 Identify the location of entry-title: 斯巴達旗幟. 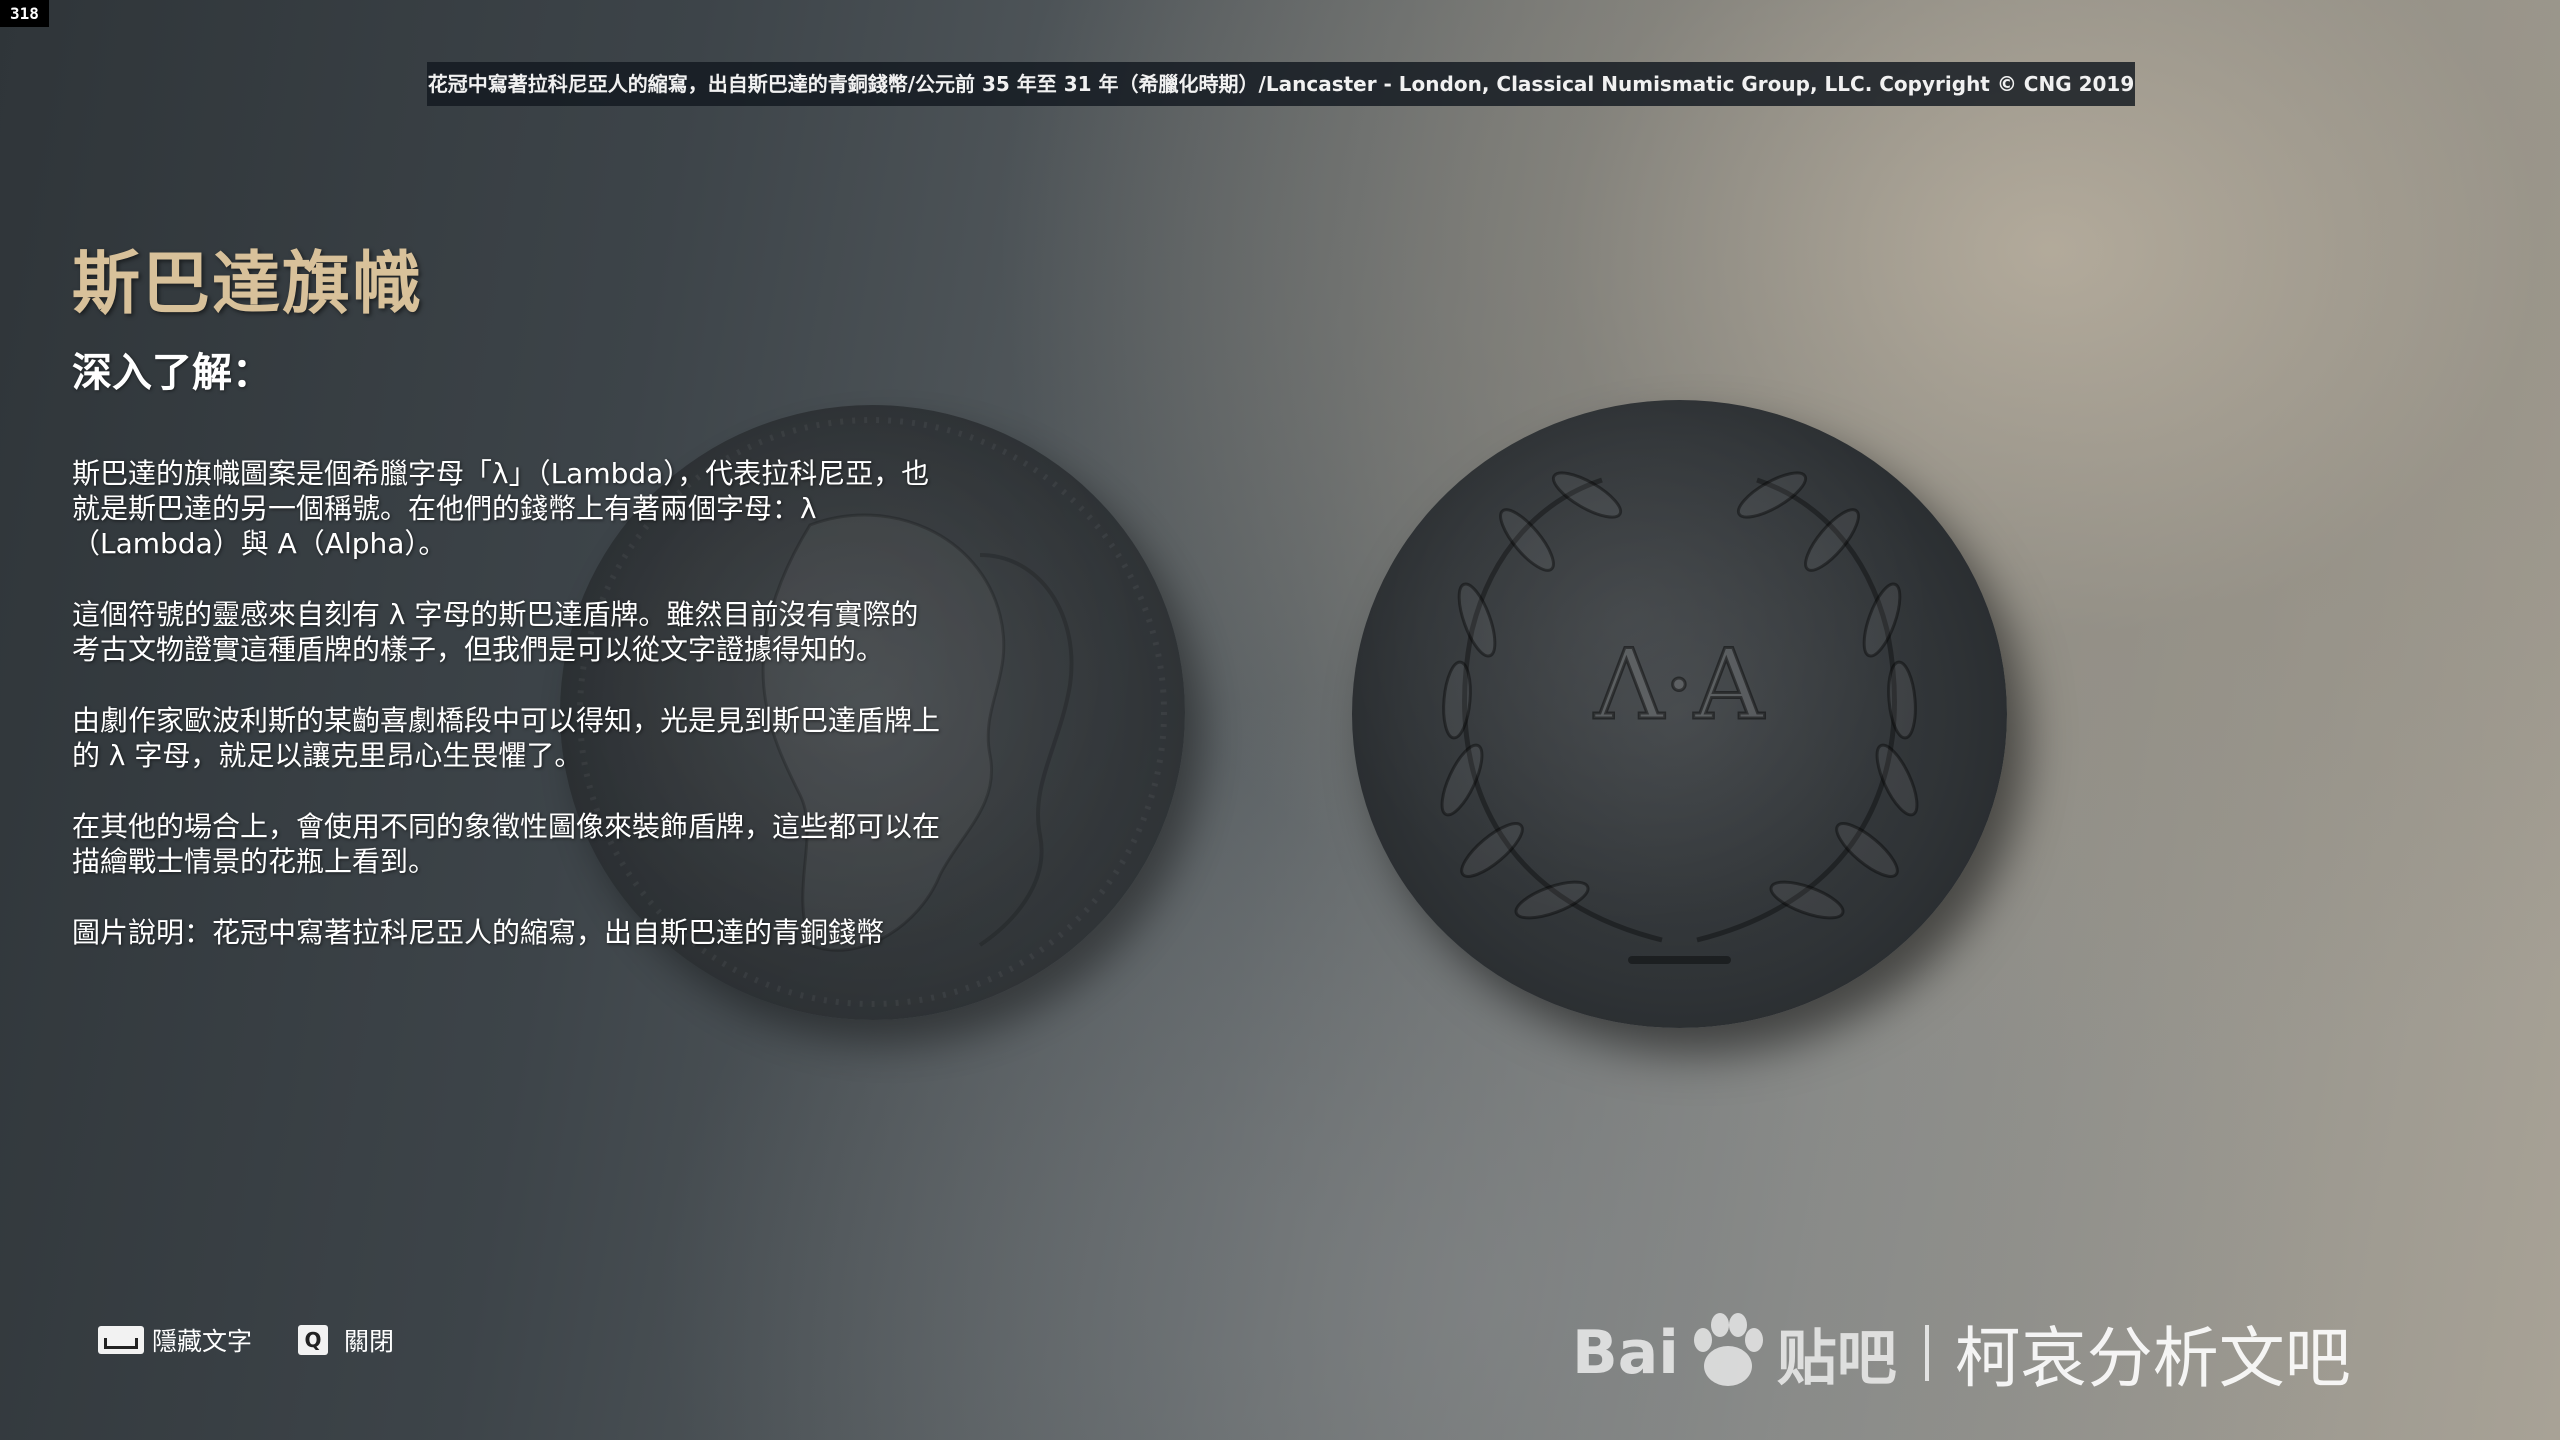
(247, 284).